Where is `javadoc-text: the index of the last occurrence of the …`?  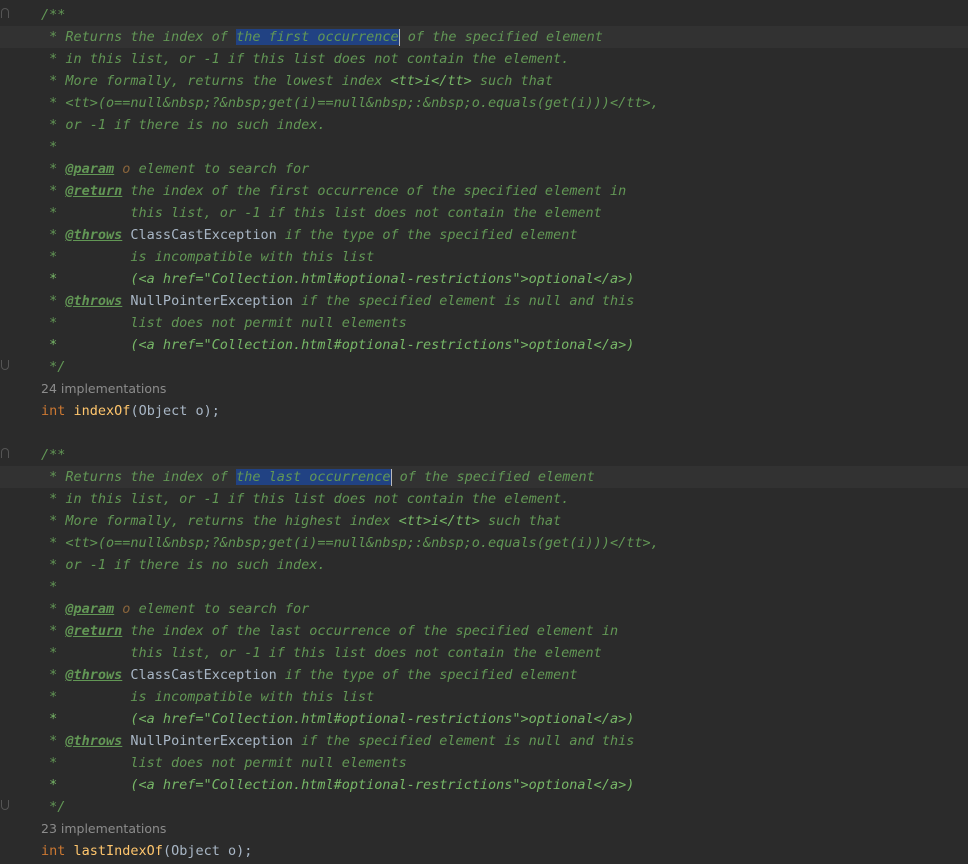 javadoc-text: the index of the last occurrence of the … is located at coordinates (370, 631).